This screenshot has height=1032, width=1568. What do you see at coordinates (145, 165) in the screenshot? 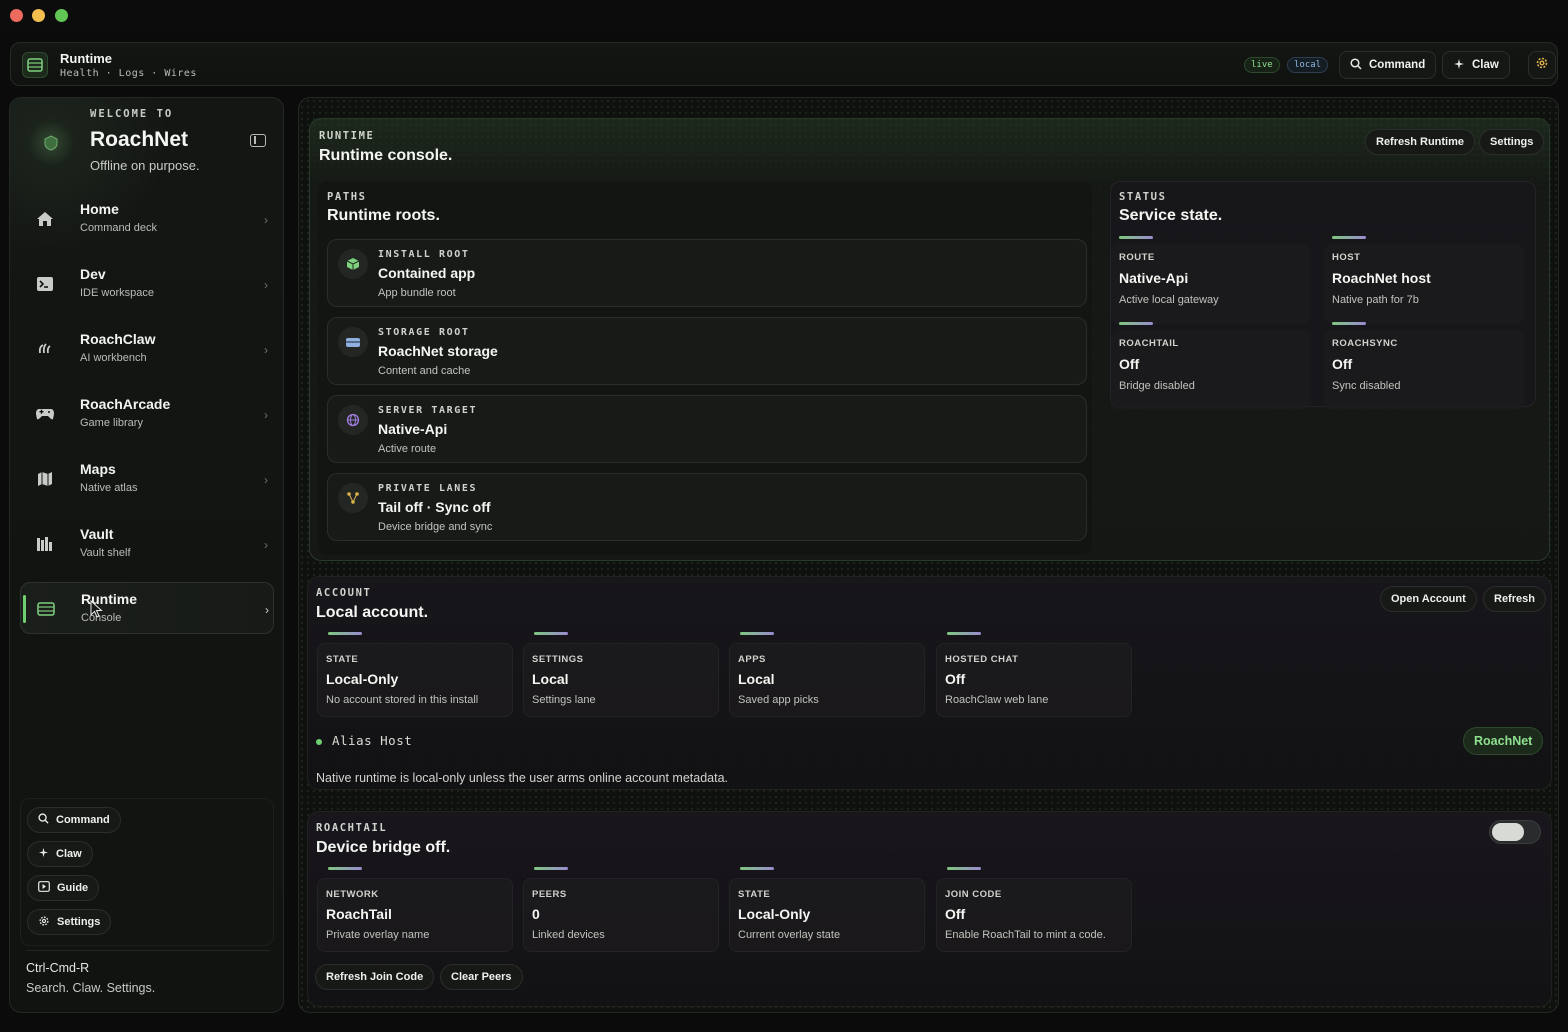
I see `brand-tagline: Offline on purpose.` at bounding box center [145, 165].